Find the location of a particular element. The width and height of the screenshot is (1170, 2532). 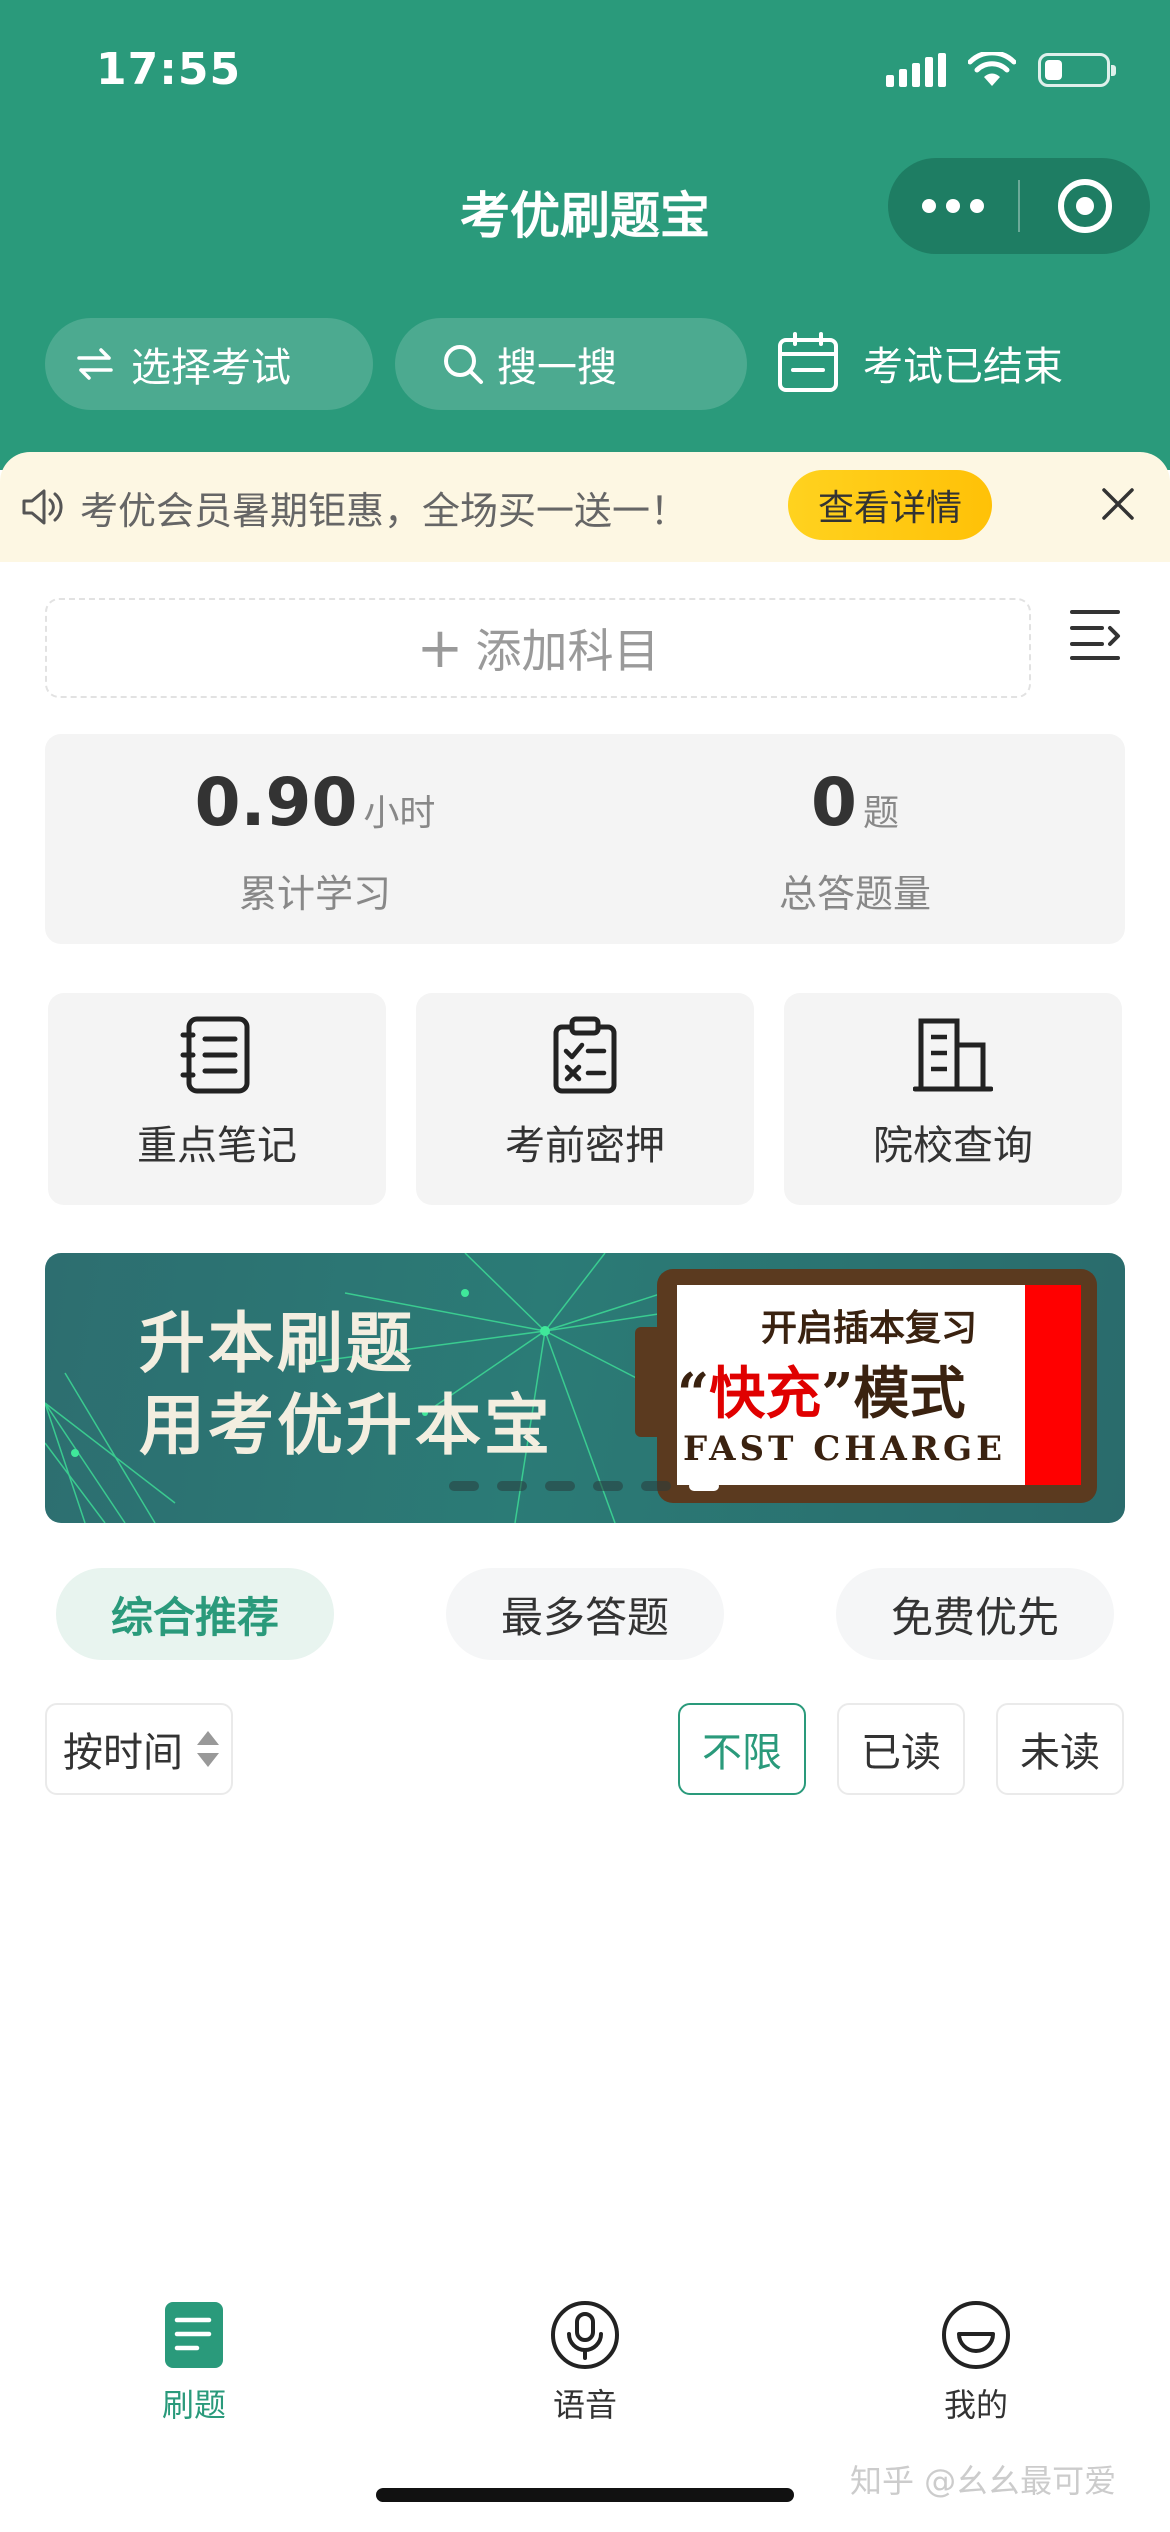

tab-profile: 我的 is located at coordinates (976, 2363).